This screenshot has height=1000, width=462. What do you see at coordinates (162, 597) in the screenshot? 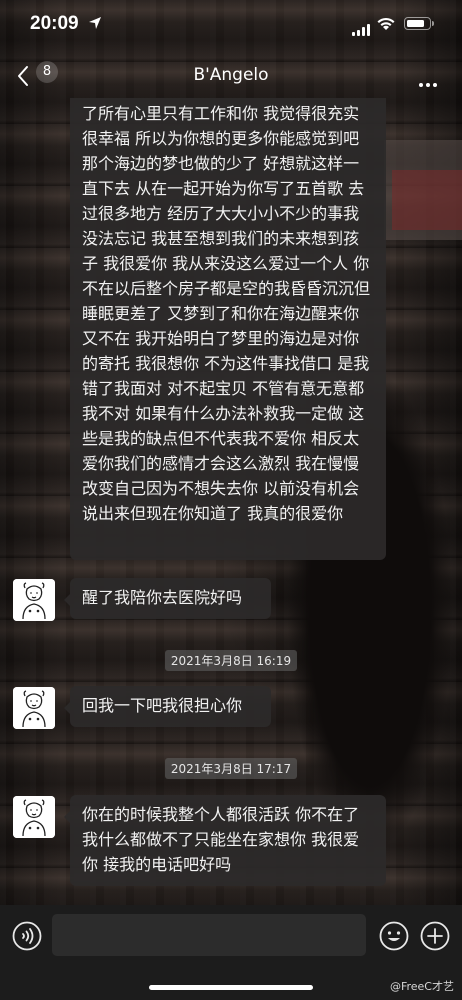
I see `message-text: 醒了我陪你去医院好吗` at bounding box center [162, 597].